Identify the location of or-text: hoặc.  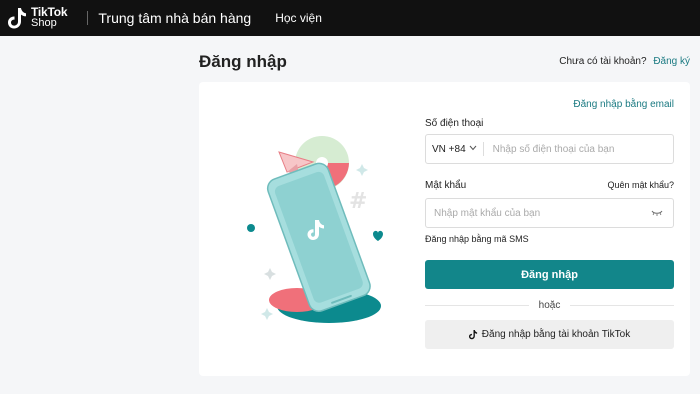
(549, 305).